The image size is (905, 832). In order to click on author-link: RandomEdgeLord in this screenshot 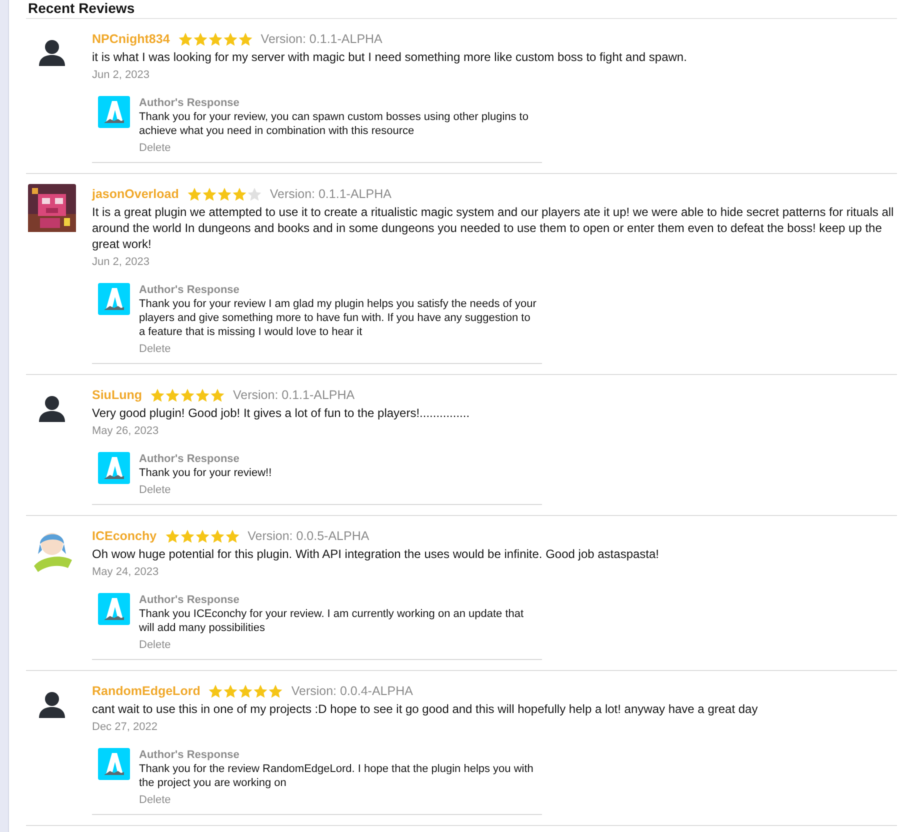, I will do `click(146, 691)`.